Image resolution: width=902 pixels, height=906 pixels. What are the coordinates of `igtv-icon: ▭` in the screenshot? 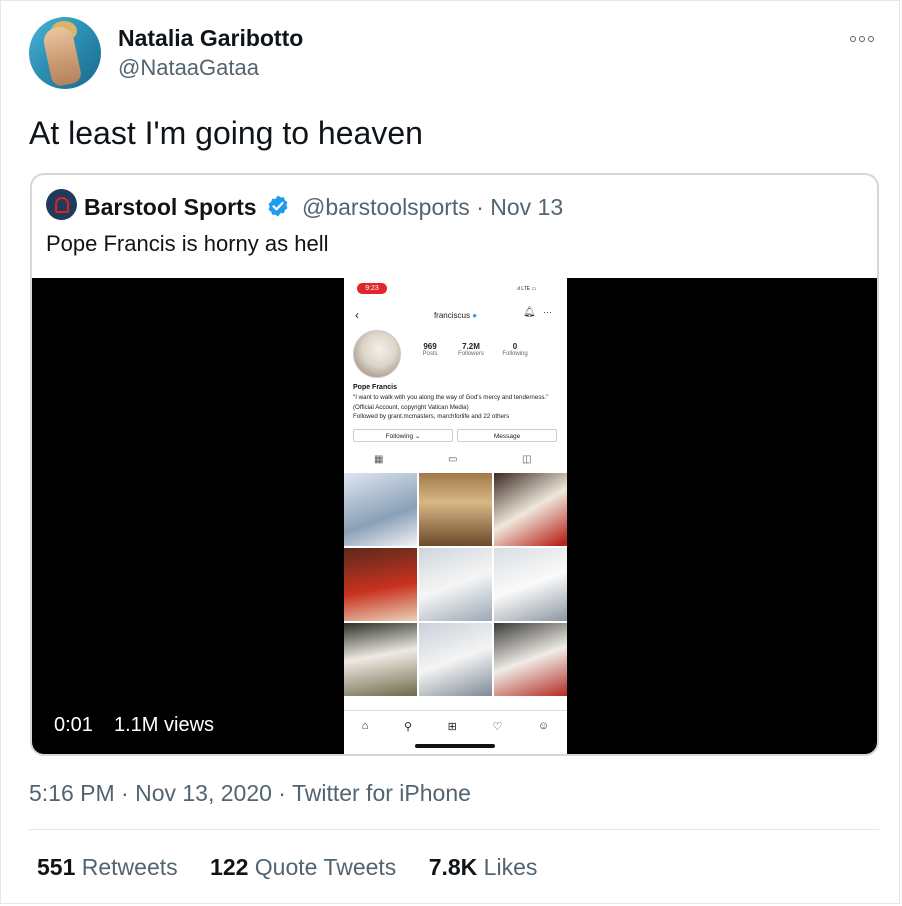 It's located at (453, 459).